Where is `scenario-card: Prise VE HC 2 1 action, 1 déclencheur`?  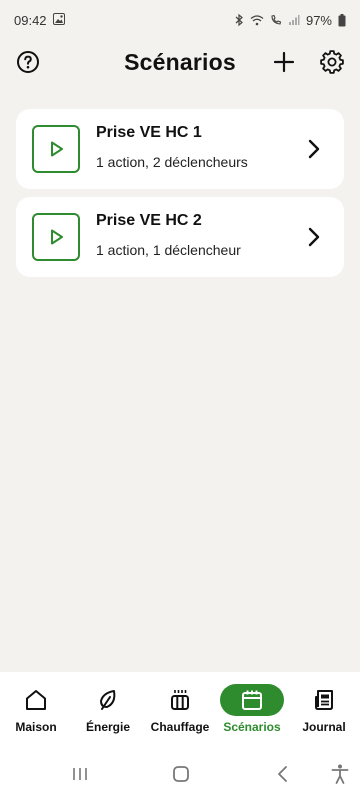
scenario-card: Prise VE HC 2 1 action, 1 déclencheur is located at coordinates (180, 237).